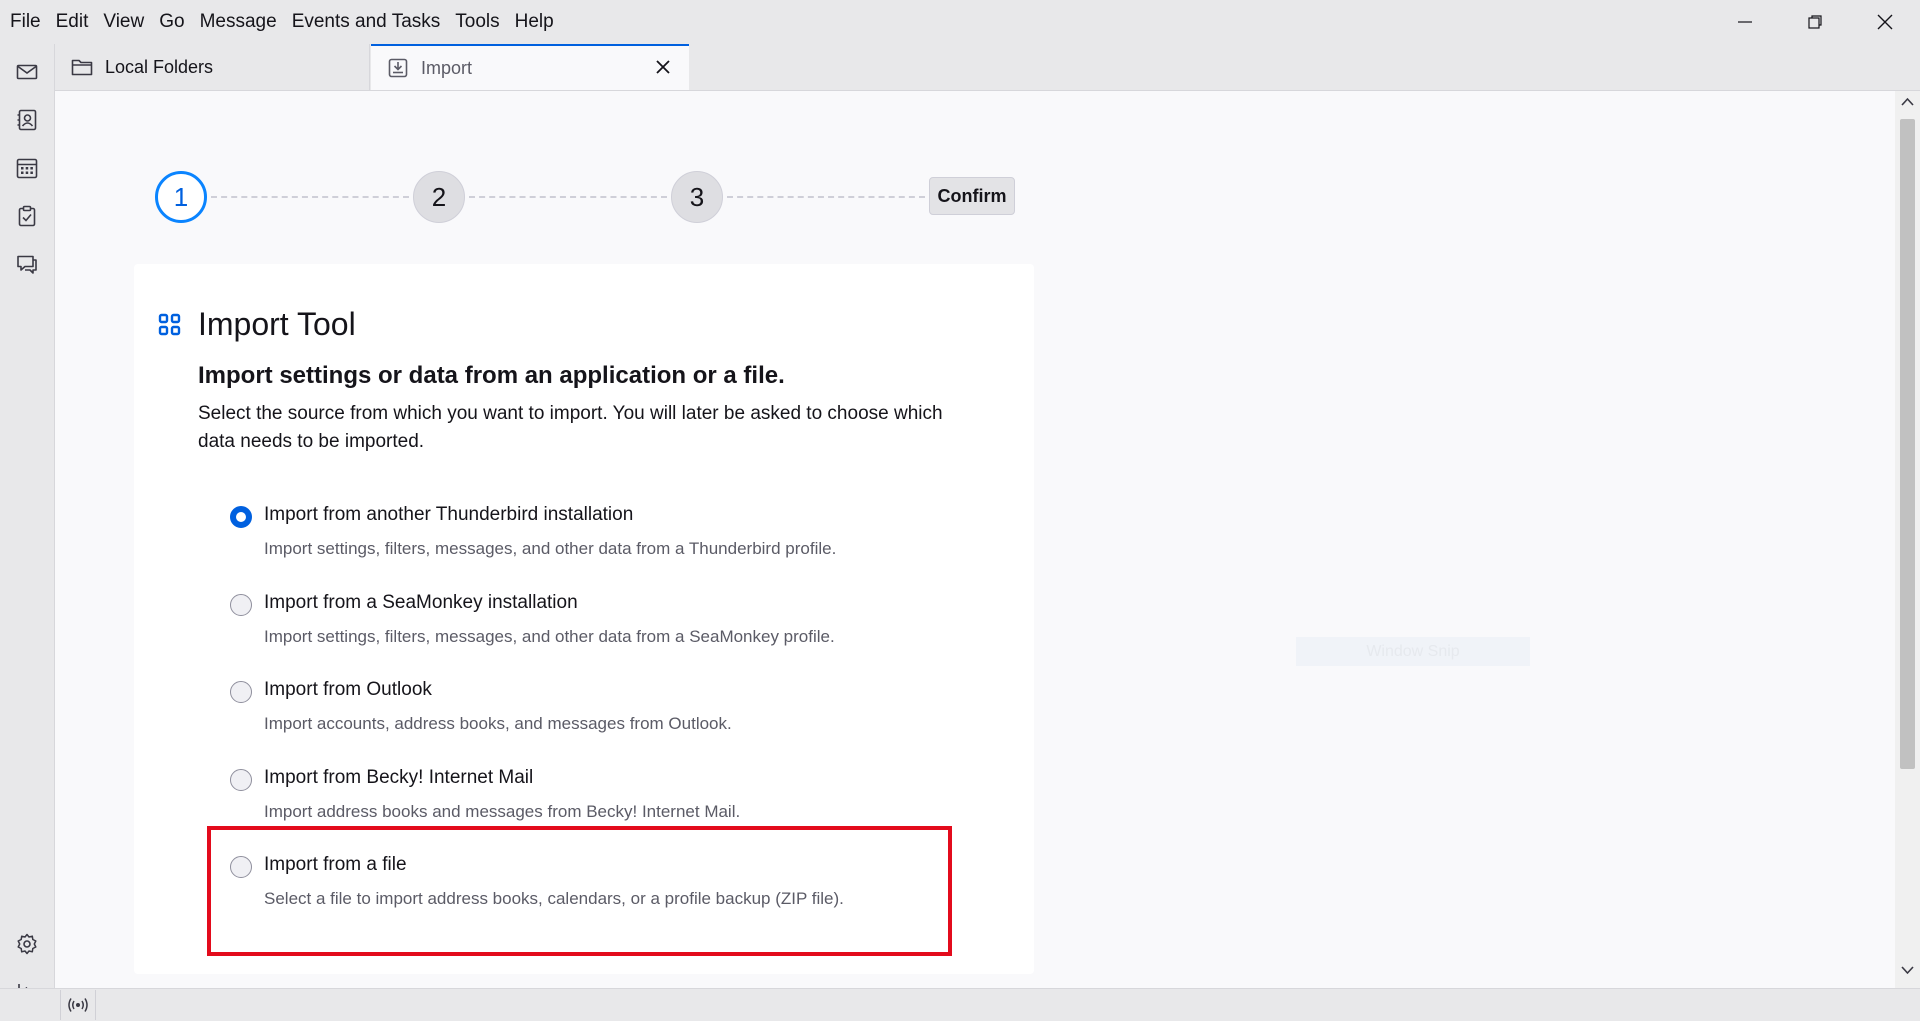  I want to click on tab-bar: Local Folders Import, so click(987, 67).